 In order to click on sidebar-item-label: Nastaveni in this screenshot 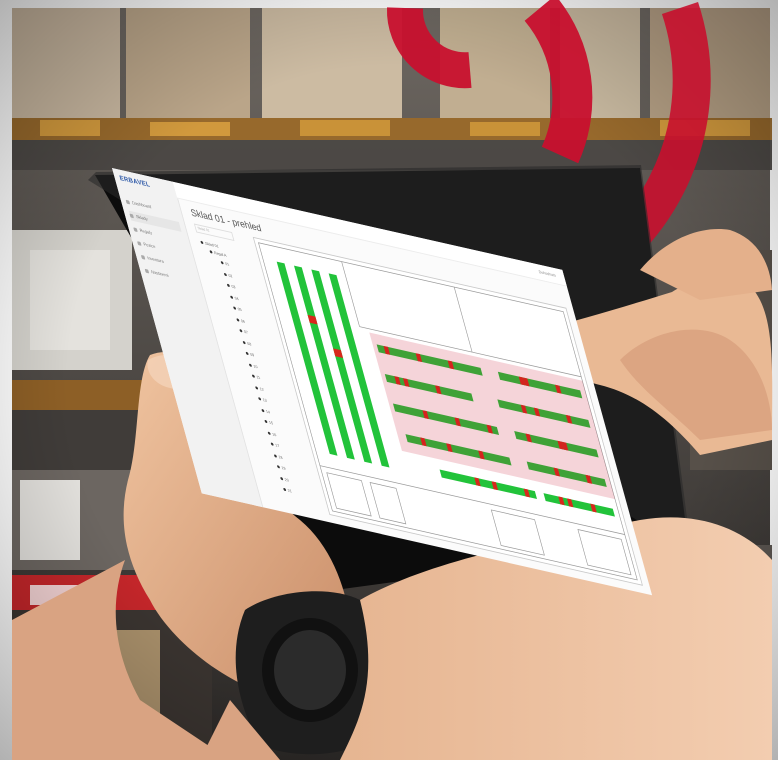, I will do `click(160, 274)`.